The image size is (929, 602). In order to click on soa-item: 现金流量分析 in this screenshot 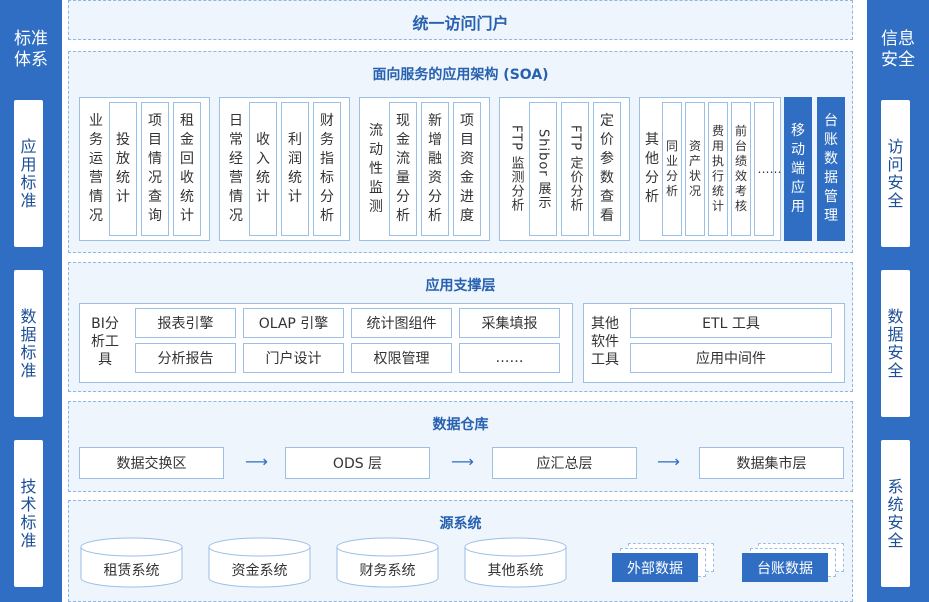, I will do `click(403, 169)`.